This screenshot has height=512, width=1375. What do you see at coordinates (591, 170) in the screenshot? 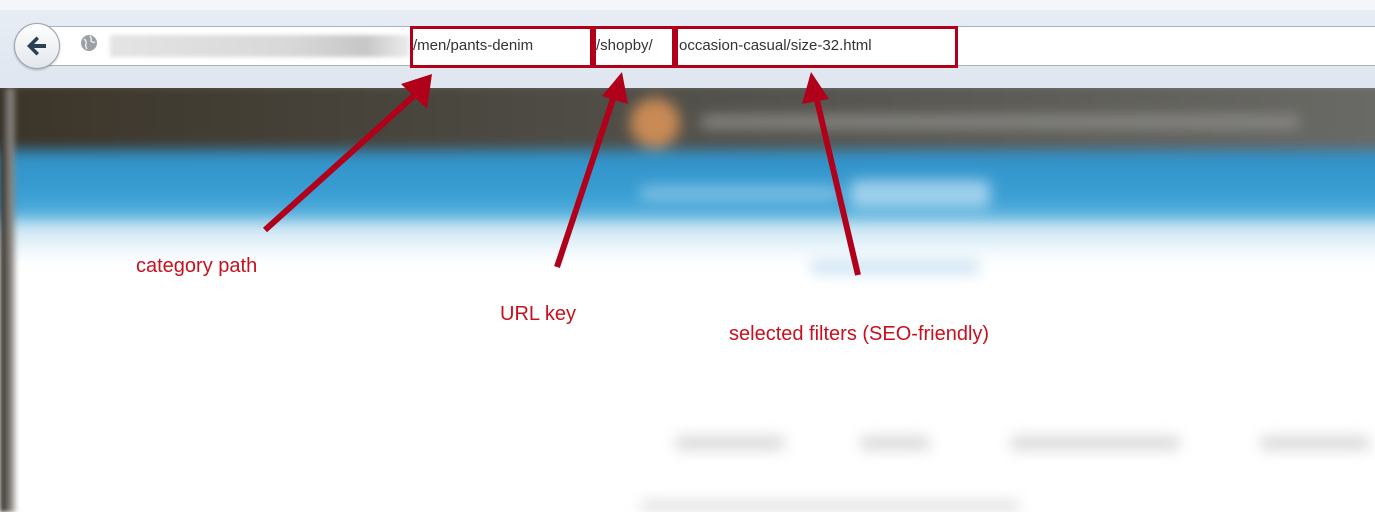
I see `arrow-urlkey` at bounding box center [591, 170].